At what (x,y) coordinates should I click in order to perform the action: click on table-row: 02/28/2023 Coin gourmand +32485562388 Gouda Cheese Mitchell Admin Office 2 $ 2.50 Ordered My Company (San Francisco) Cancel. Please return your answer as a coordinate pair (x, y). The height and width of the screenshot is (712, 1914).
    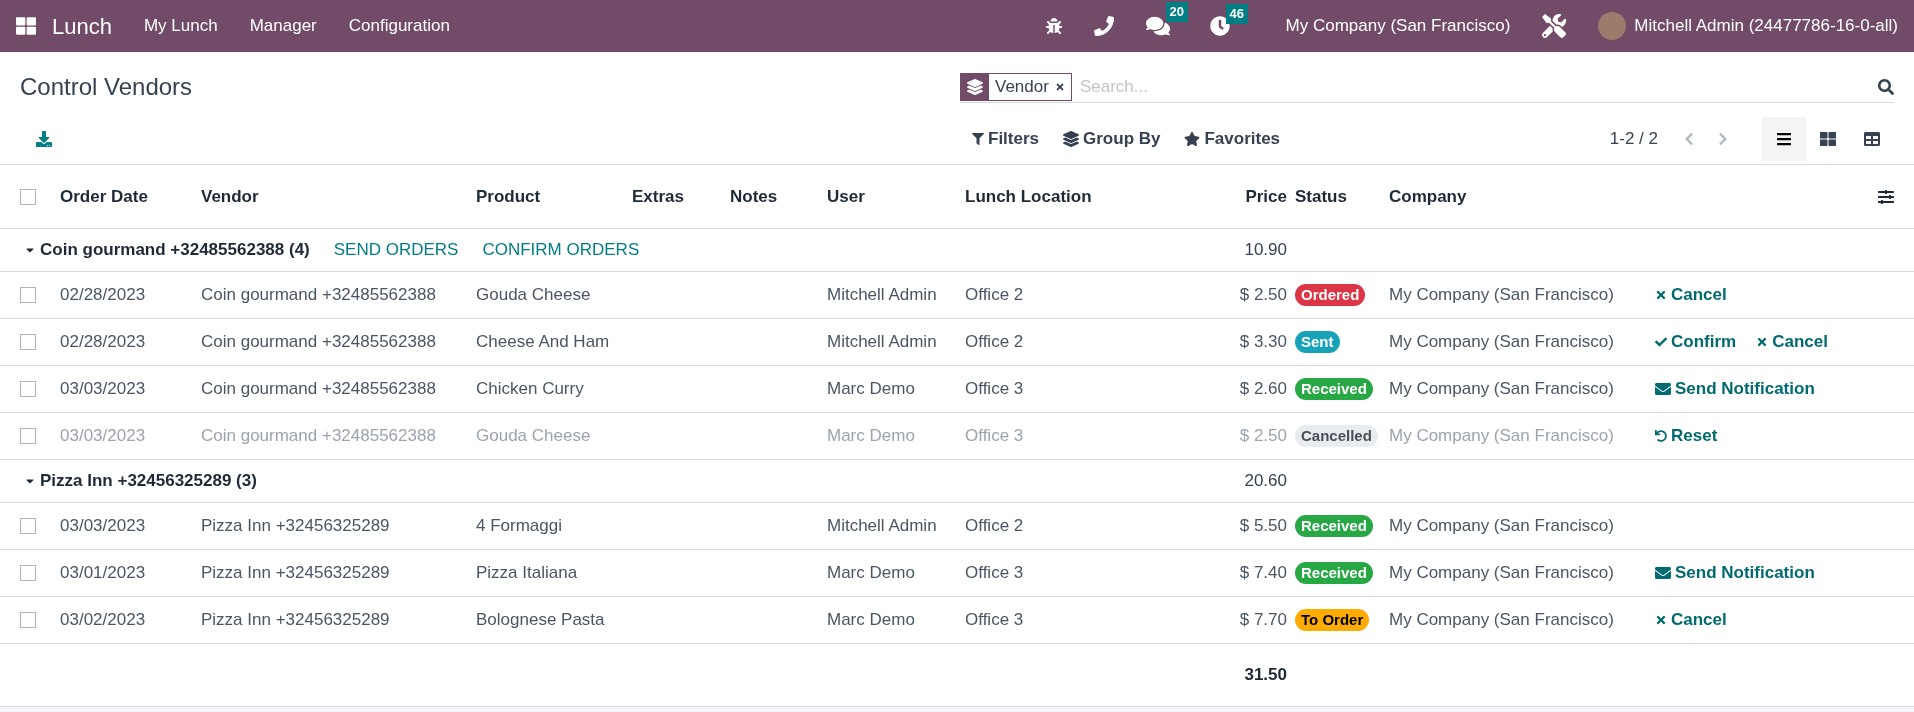
    Looking at the image, I should click on (957, 295).